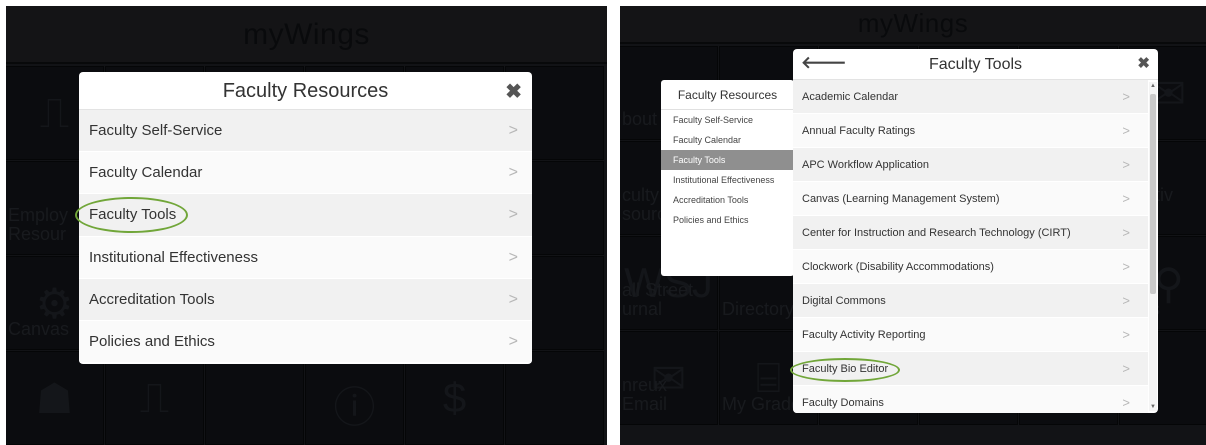 Image resolution: width=1206 pixels, height=445 pixels. What do you see at coordinates (173, 257) in the screenshot?
I see `menu-item-label: Institutional Effectiveness` at bounding box center [173, 257].